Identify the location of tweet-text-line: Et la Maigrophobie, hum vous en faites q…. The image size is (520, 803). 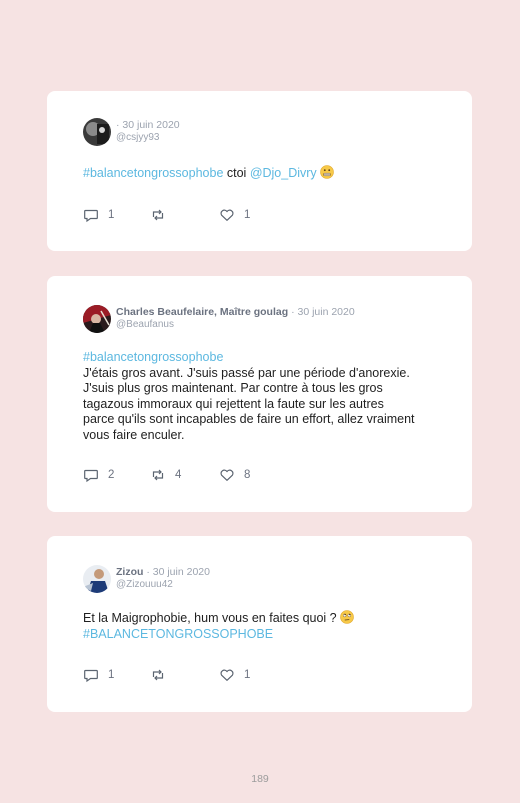
(212, 618).